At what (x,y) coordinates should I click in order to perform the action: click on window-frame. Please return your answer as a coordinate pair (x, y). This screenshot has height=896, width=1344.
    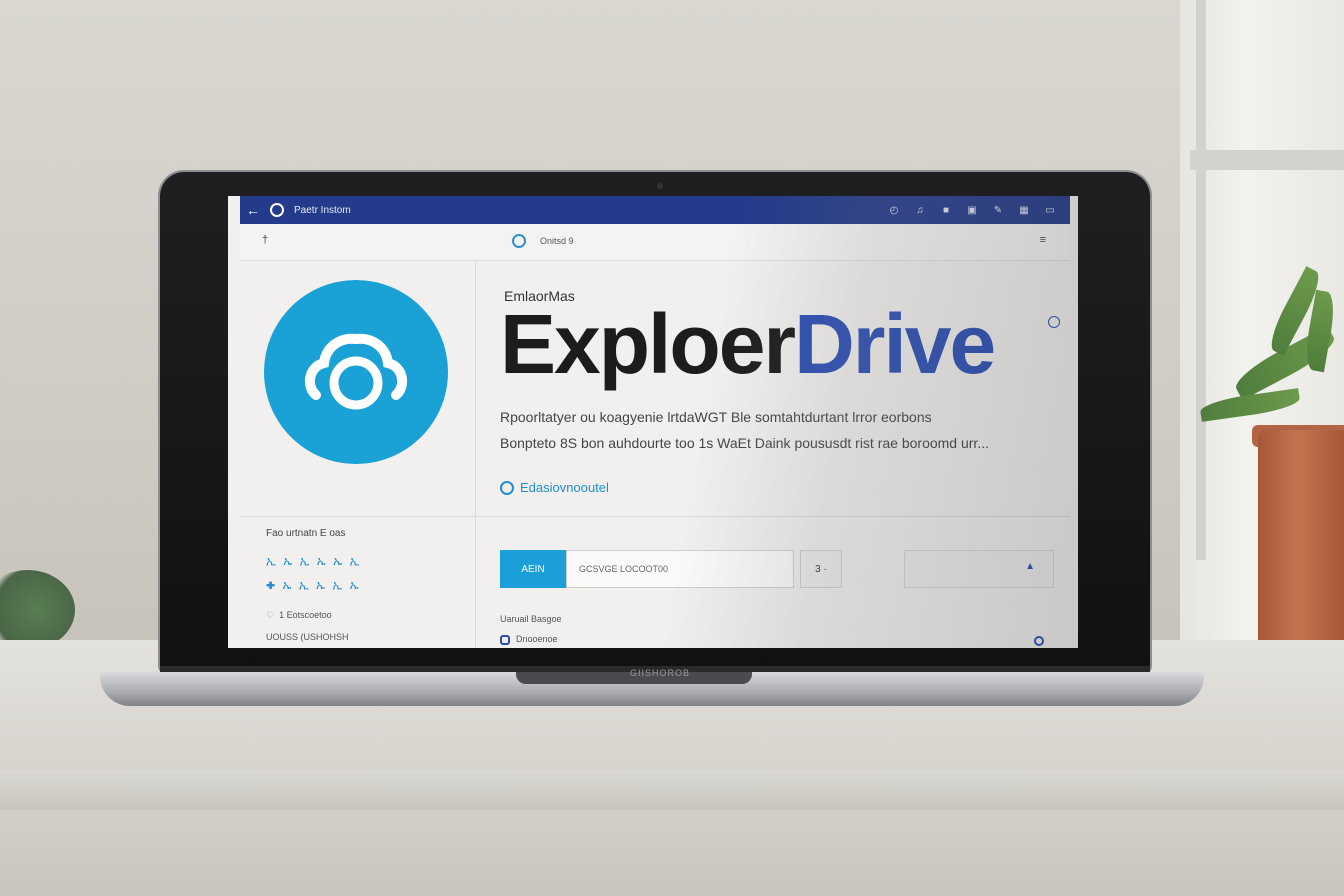
    Looking at the image, I should click on (1201, 280).